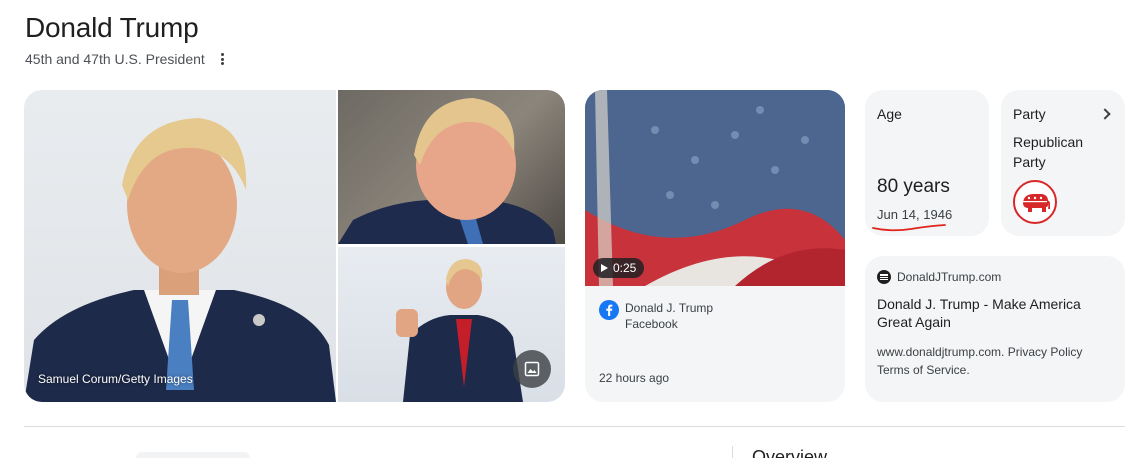  What do you see at coordinates (115, 59) in the screenshot?
I see `subtitle: 45th and 47th U.S. President` at bounding box center [115, 59].